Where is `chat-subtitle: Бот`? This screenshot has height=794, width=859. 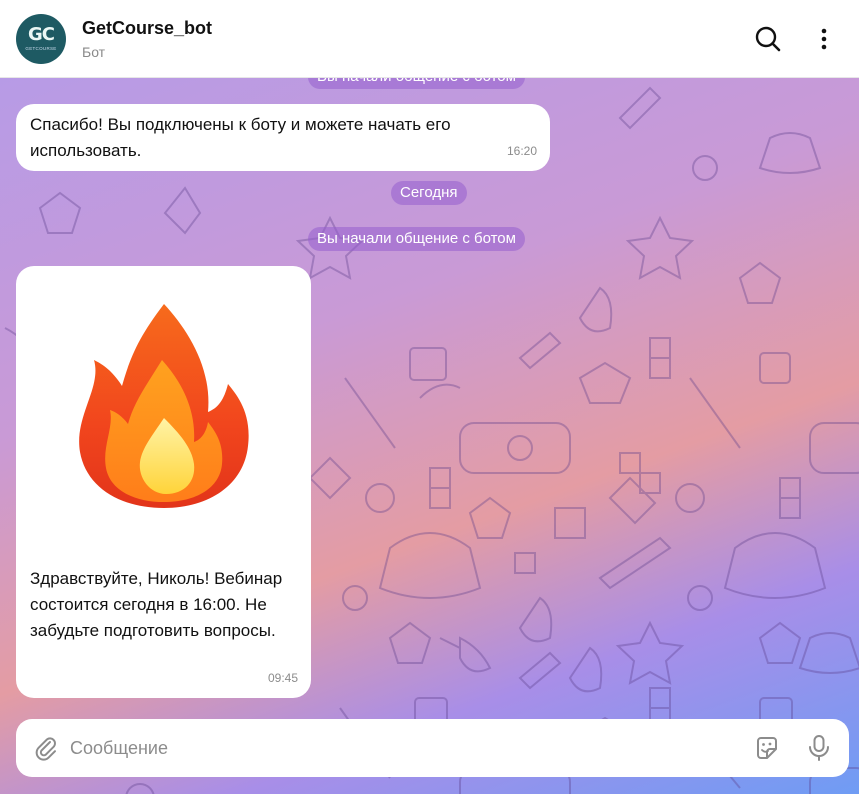
chat-subtitle: Бот is located at coordinates (94, 51).